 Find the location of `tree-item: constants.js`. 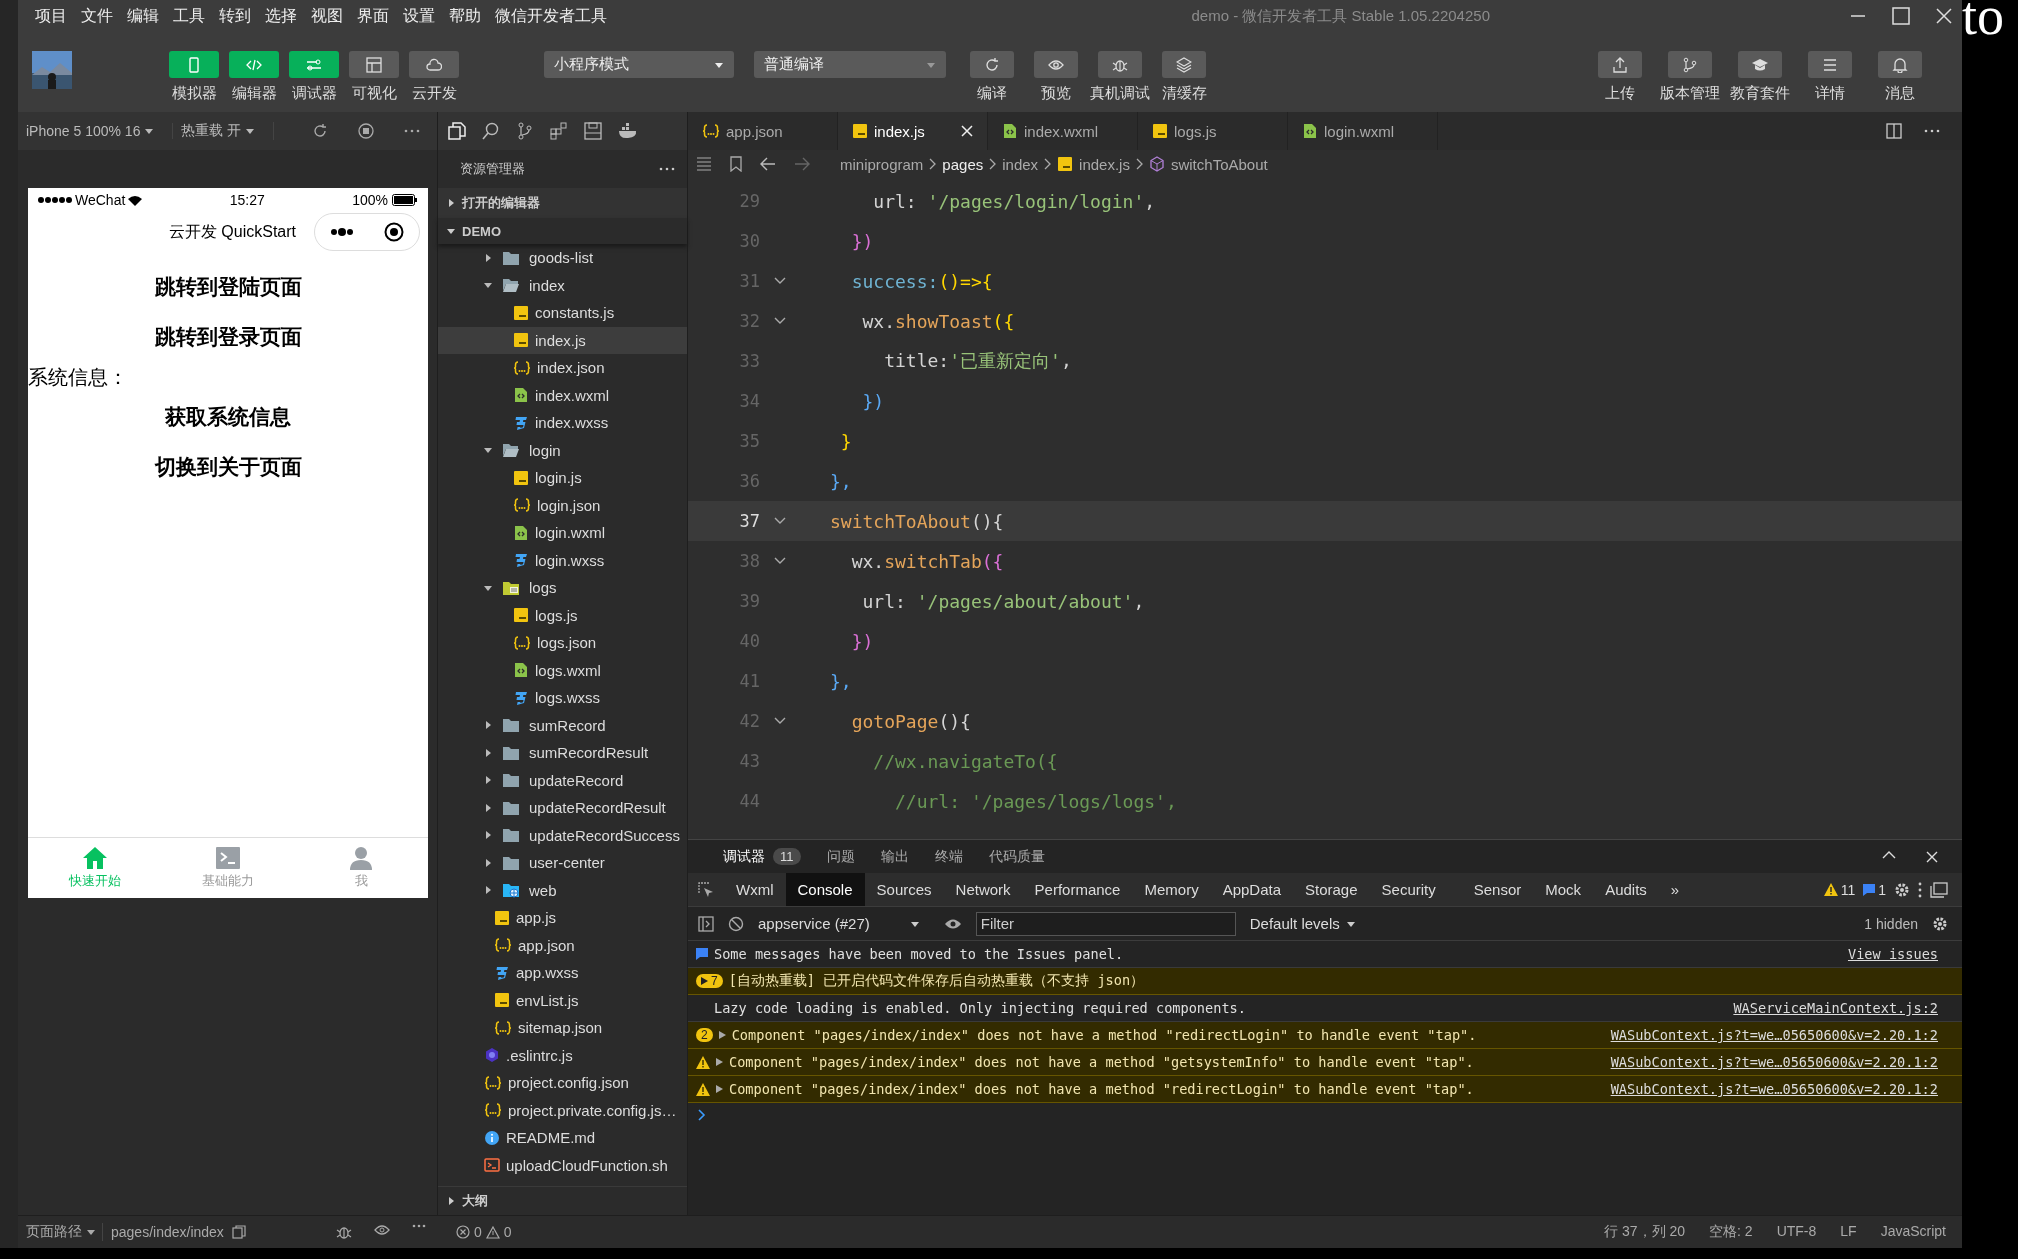

tree-item: constants.js is located at coordinates (562, 313).